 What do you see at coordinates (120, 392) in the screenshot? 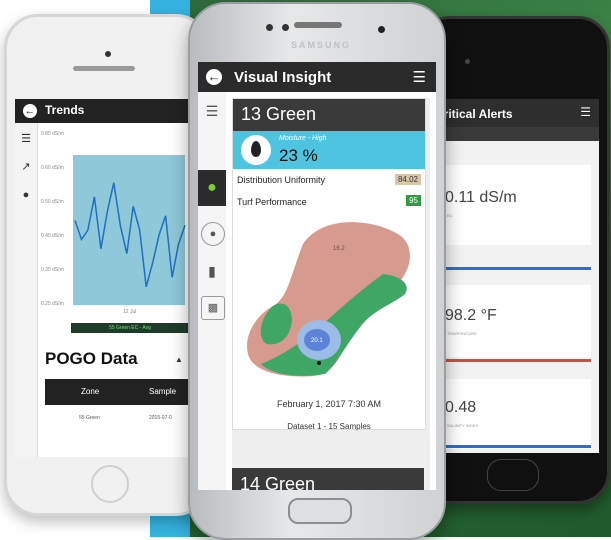
I see `pogo-table-header: Zone Sample` at bounding box center [120, 392].